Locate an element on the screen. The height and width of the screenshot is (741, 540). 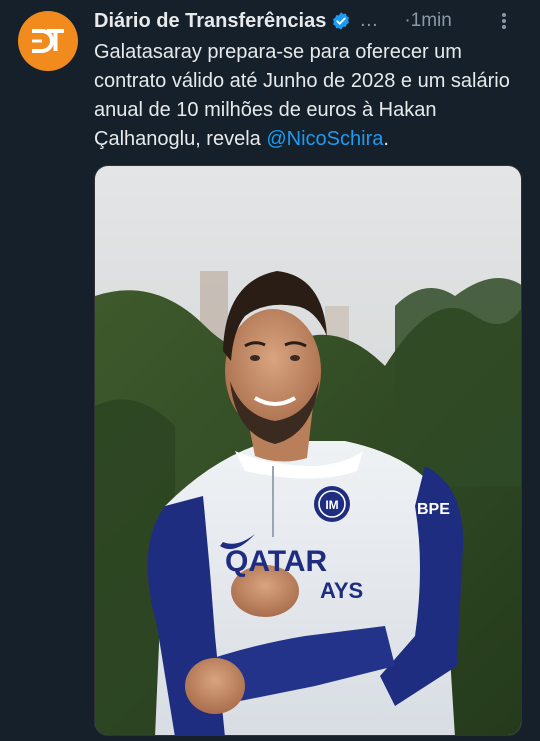
more-vertical-icon is located at coordinates (504, 21).